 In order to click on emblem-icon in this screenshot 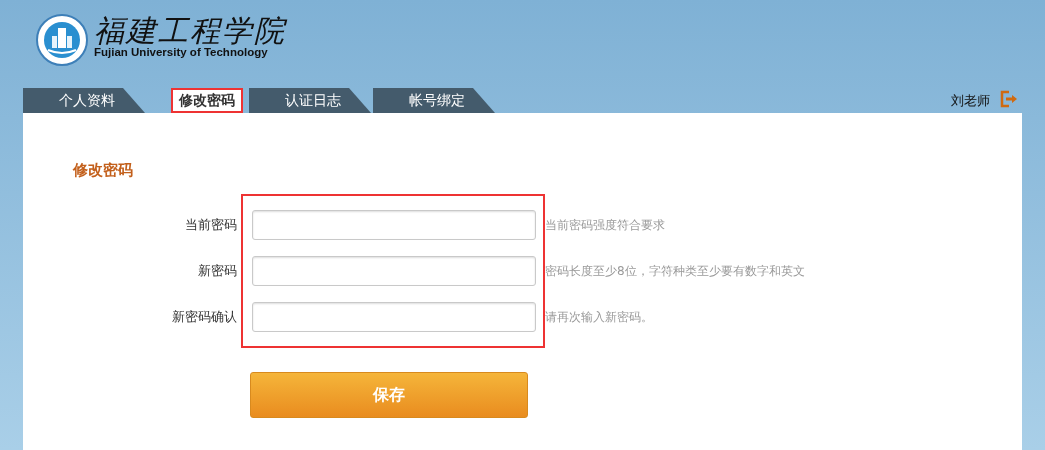, I will do `click(62, 40)`.